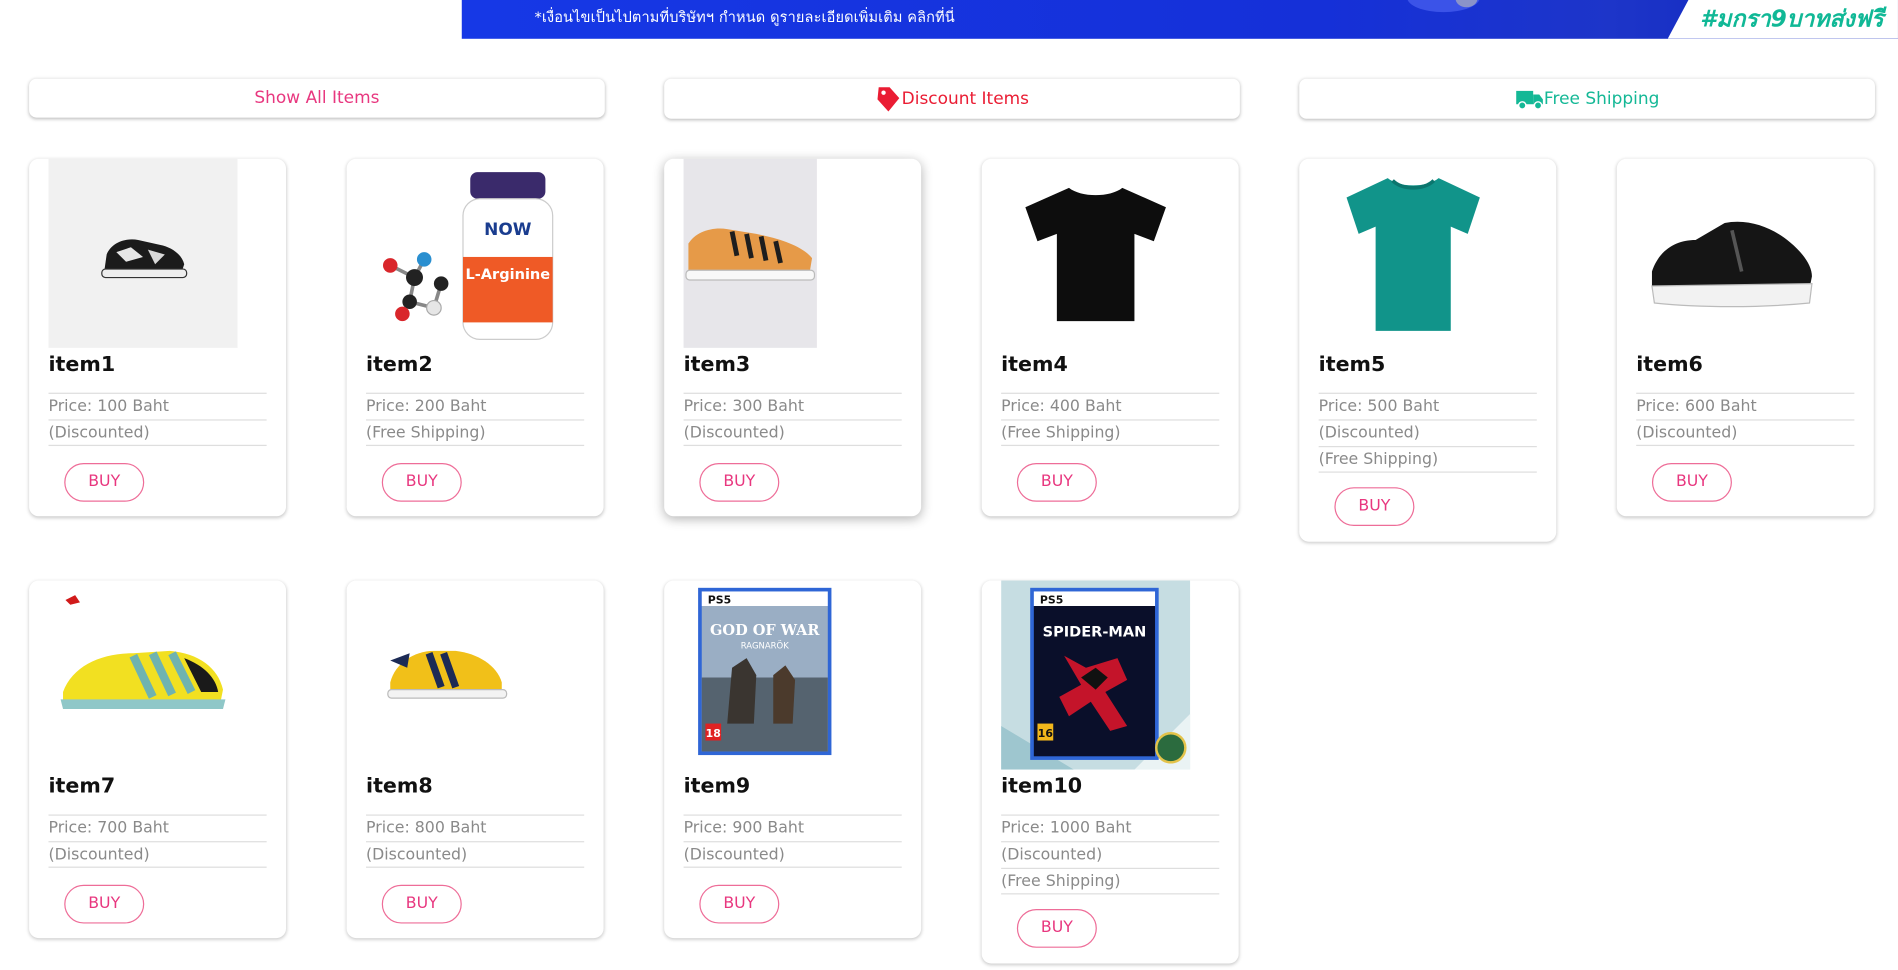 This screenshot has height=970, width=1898. I want to click on product-price: Price: 500 Baht, so click(1427, 406).